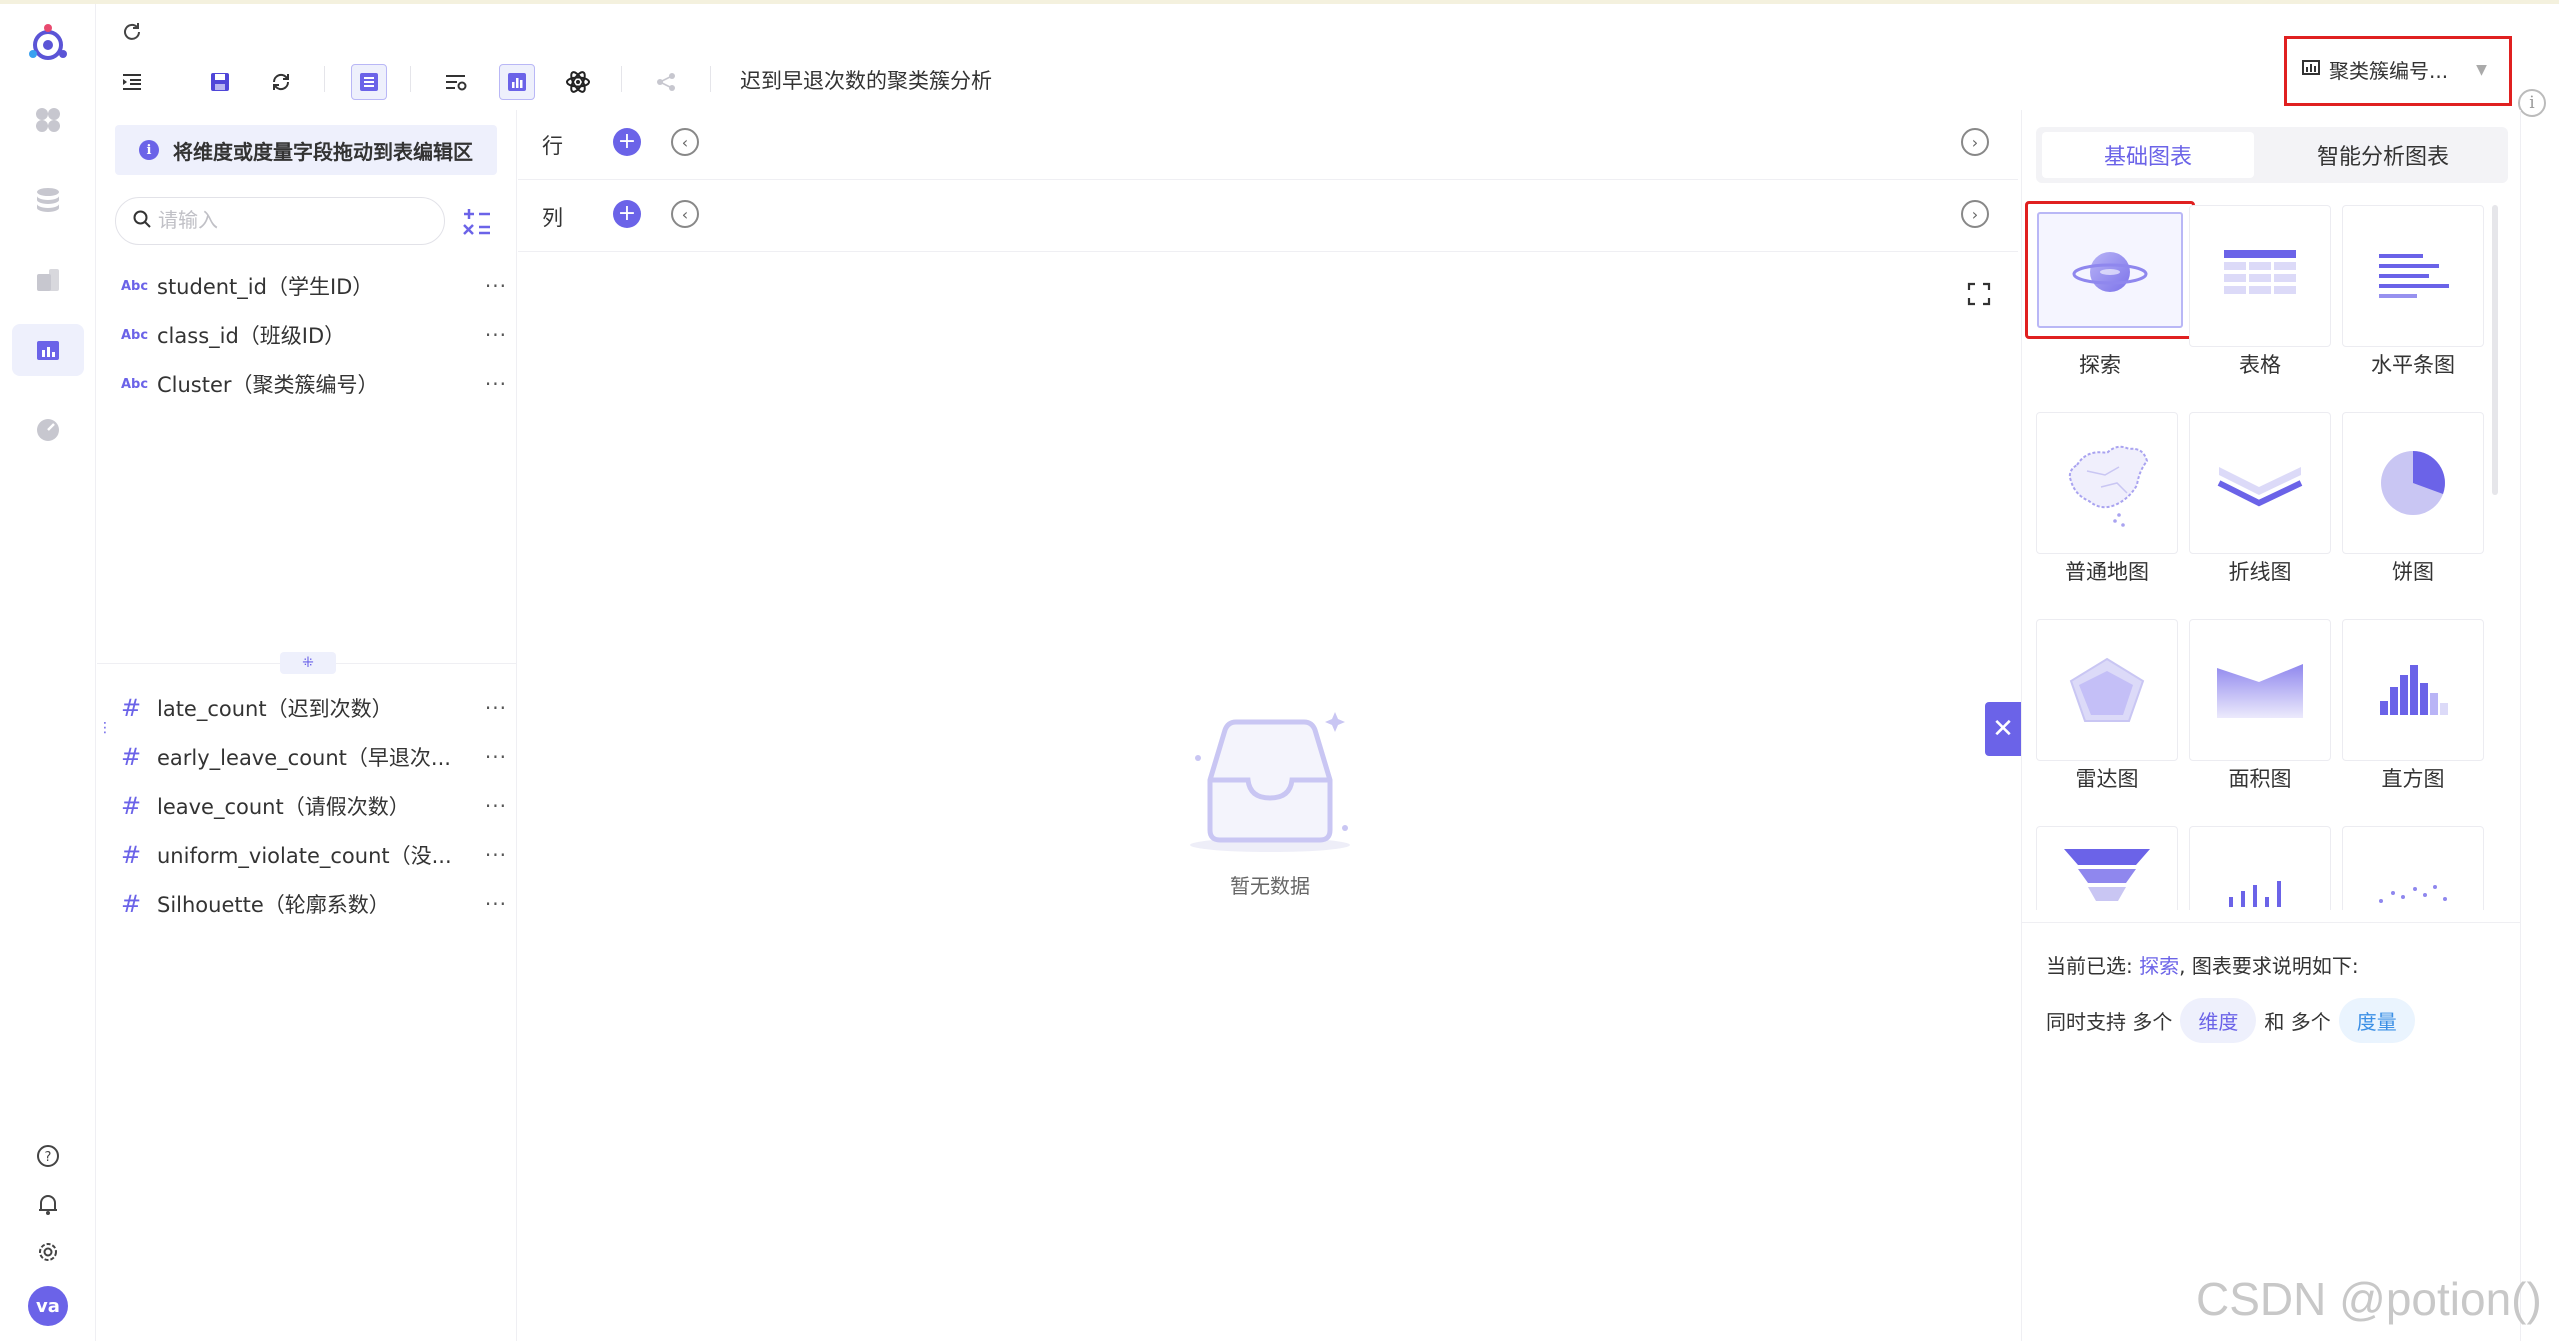  I want to click on avatar: va, so click(48, 1306).